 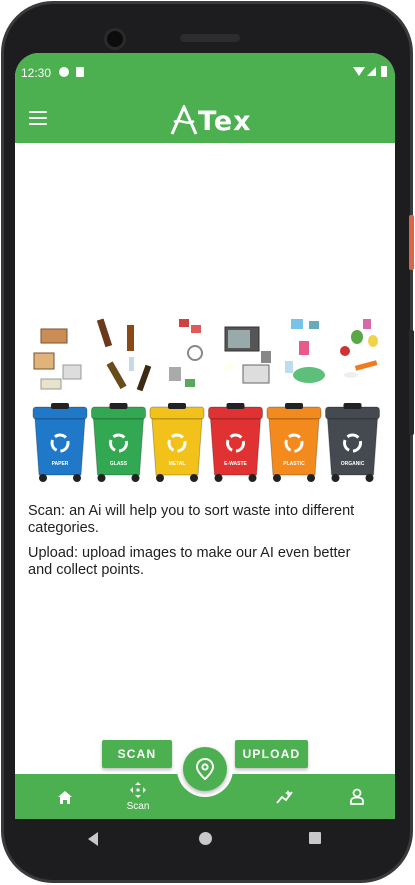 I want to click on nav-scan: Scan, so click(x=138, y=796).